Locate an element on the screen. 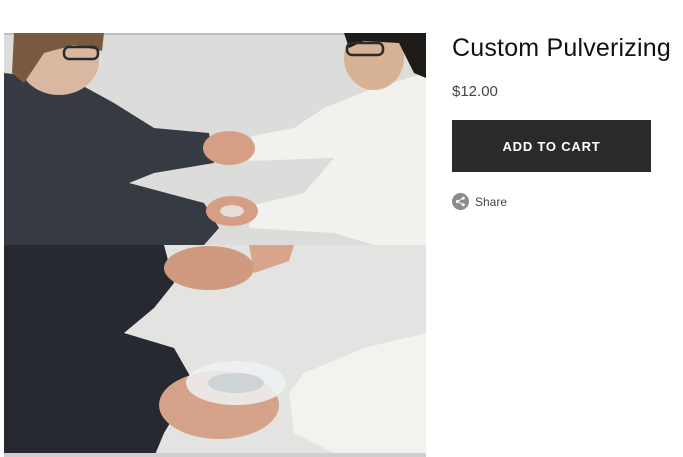  share-button: Share is located at coordinates (479, 201).